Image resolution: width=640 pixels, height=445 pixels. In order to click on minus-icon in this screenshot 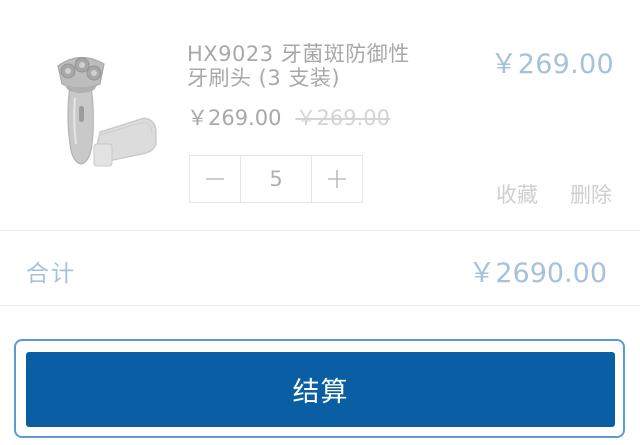, I will do `click(215, 179)`.